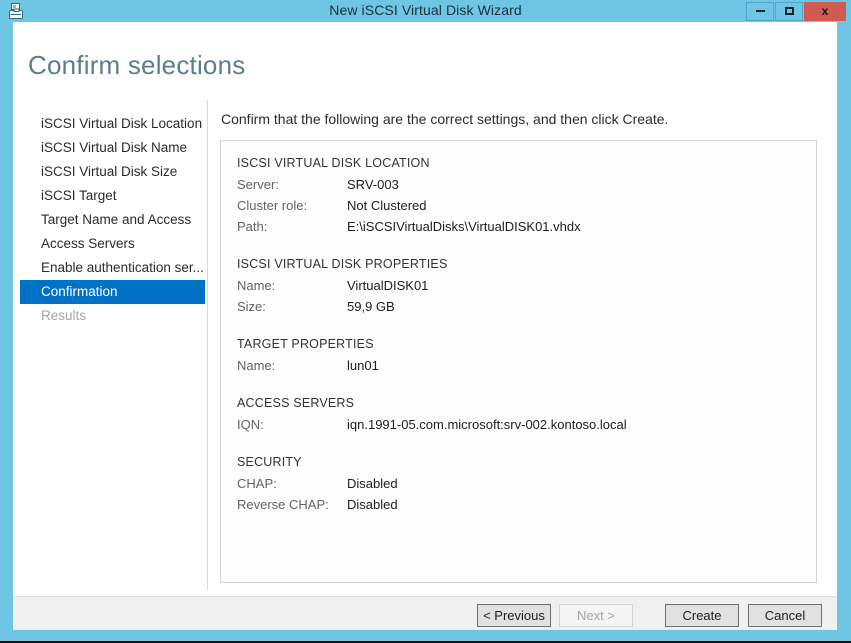 The image size is (851, 643). Describe the element at coordinates (388, 285) in the screenshot. I see `summary-row-value: VirtualDISK01` at that location.